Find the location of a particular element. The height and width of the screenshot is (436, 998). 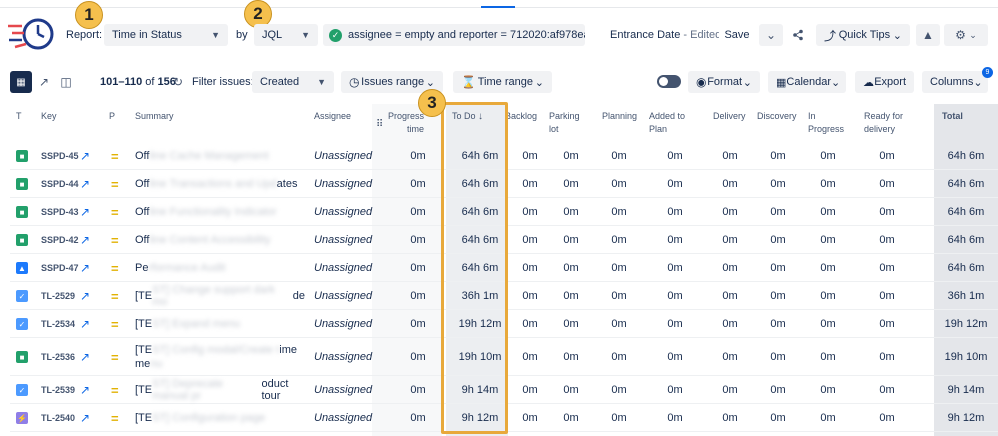

issue-key-link: TL-2536 is located at coordinates (61, 357).